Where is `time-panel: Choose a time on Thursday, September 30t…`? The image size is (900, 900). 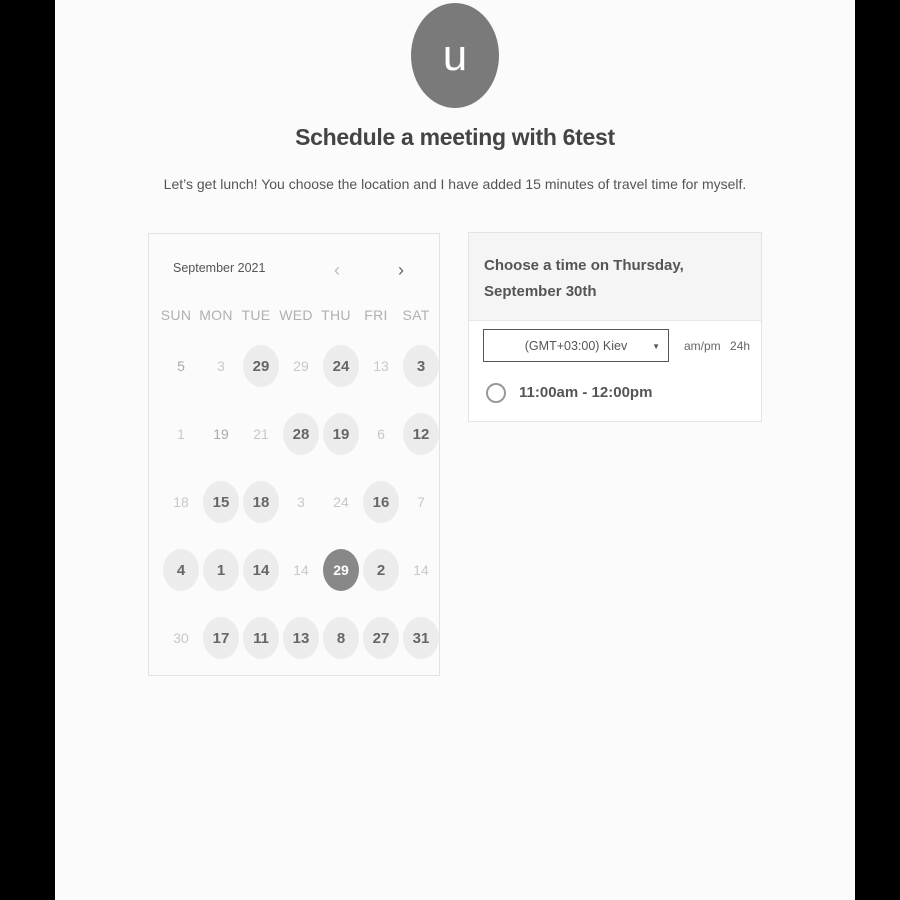 time-panel: Choose a time on Thursday, September 30t… is located at coordinates (615, 327).